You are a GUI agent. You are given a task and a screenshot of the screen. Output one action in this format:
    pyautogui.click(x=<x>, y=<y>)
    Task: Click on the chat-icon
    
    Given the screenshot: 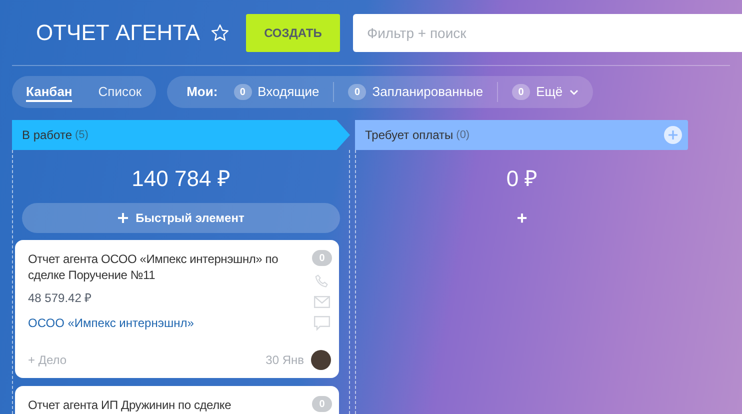 What is the action you would take?
    pyautogui.click(x=322, y=323)
    